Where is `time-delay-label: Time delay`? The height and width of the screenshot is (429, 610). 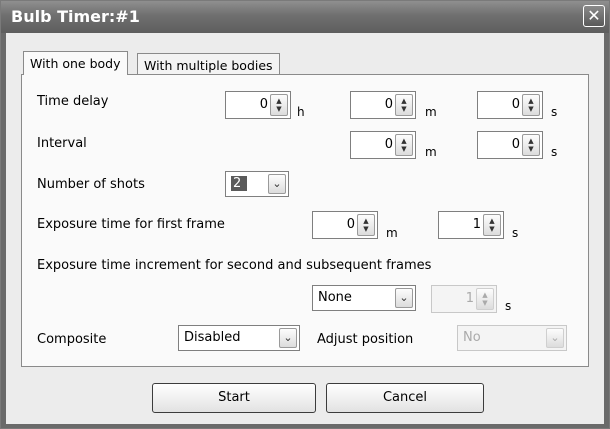 time-delay-label: Time delay is located at coordinates (73, 101).